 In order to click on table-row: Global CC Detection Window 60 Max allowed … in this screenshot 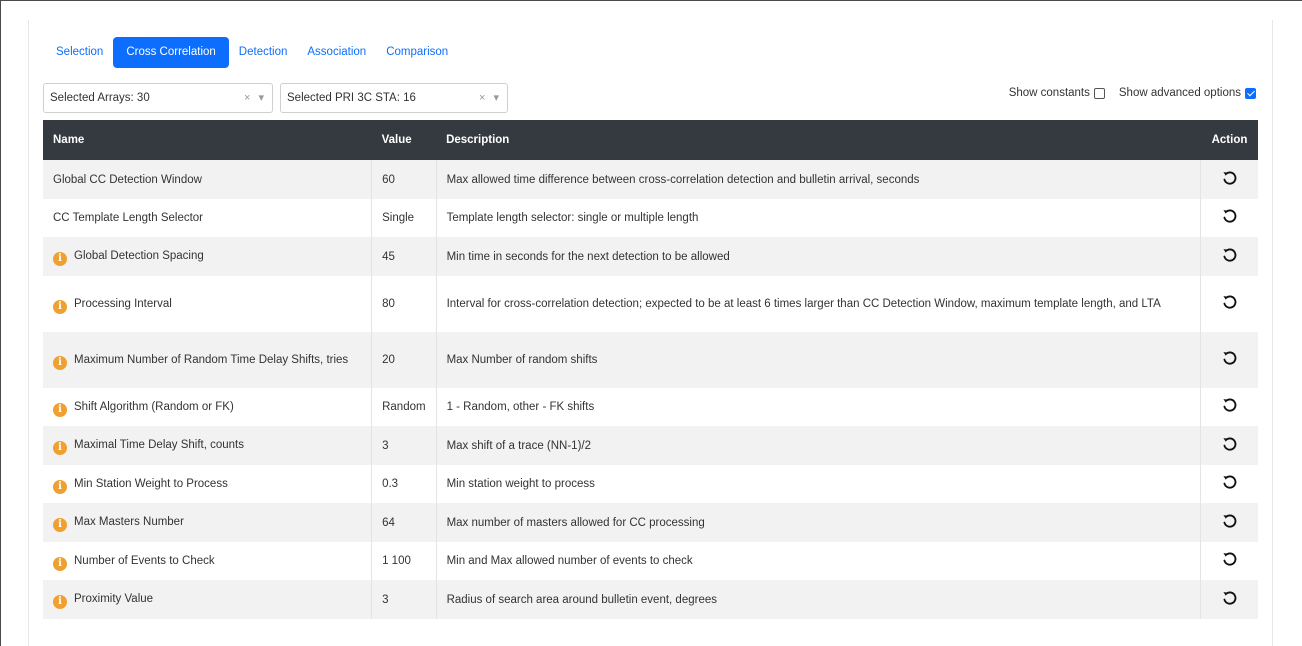, I will do `click(650, 179)`.